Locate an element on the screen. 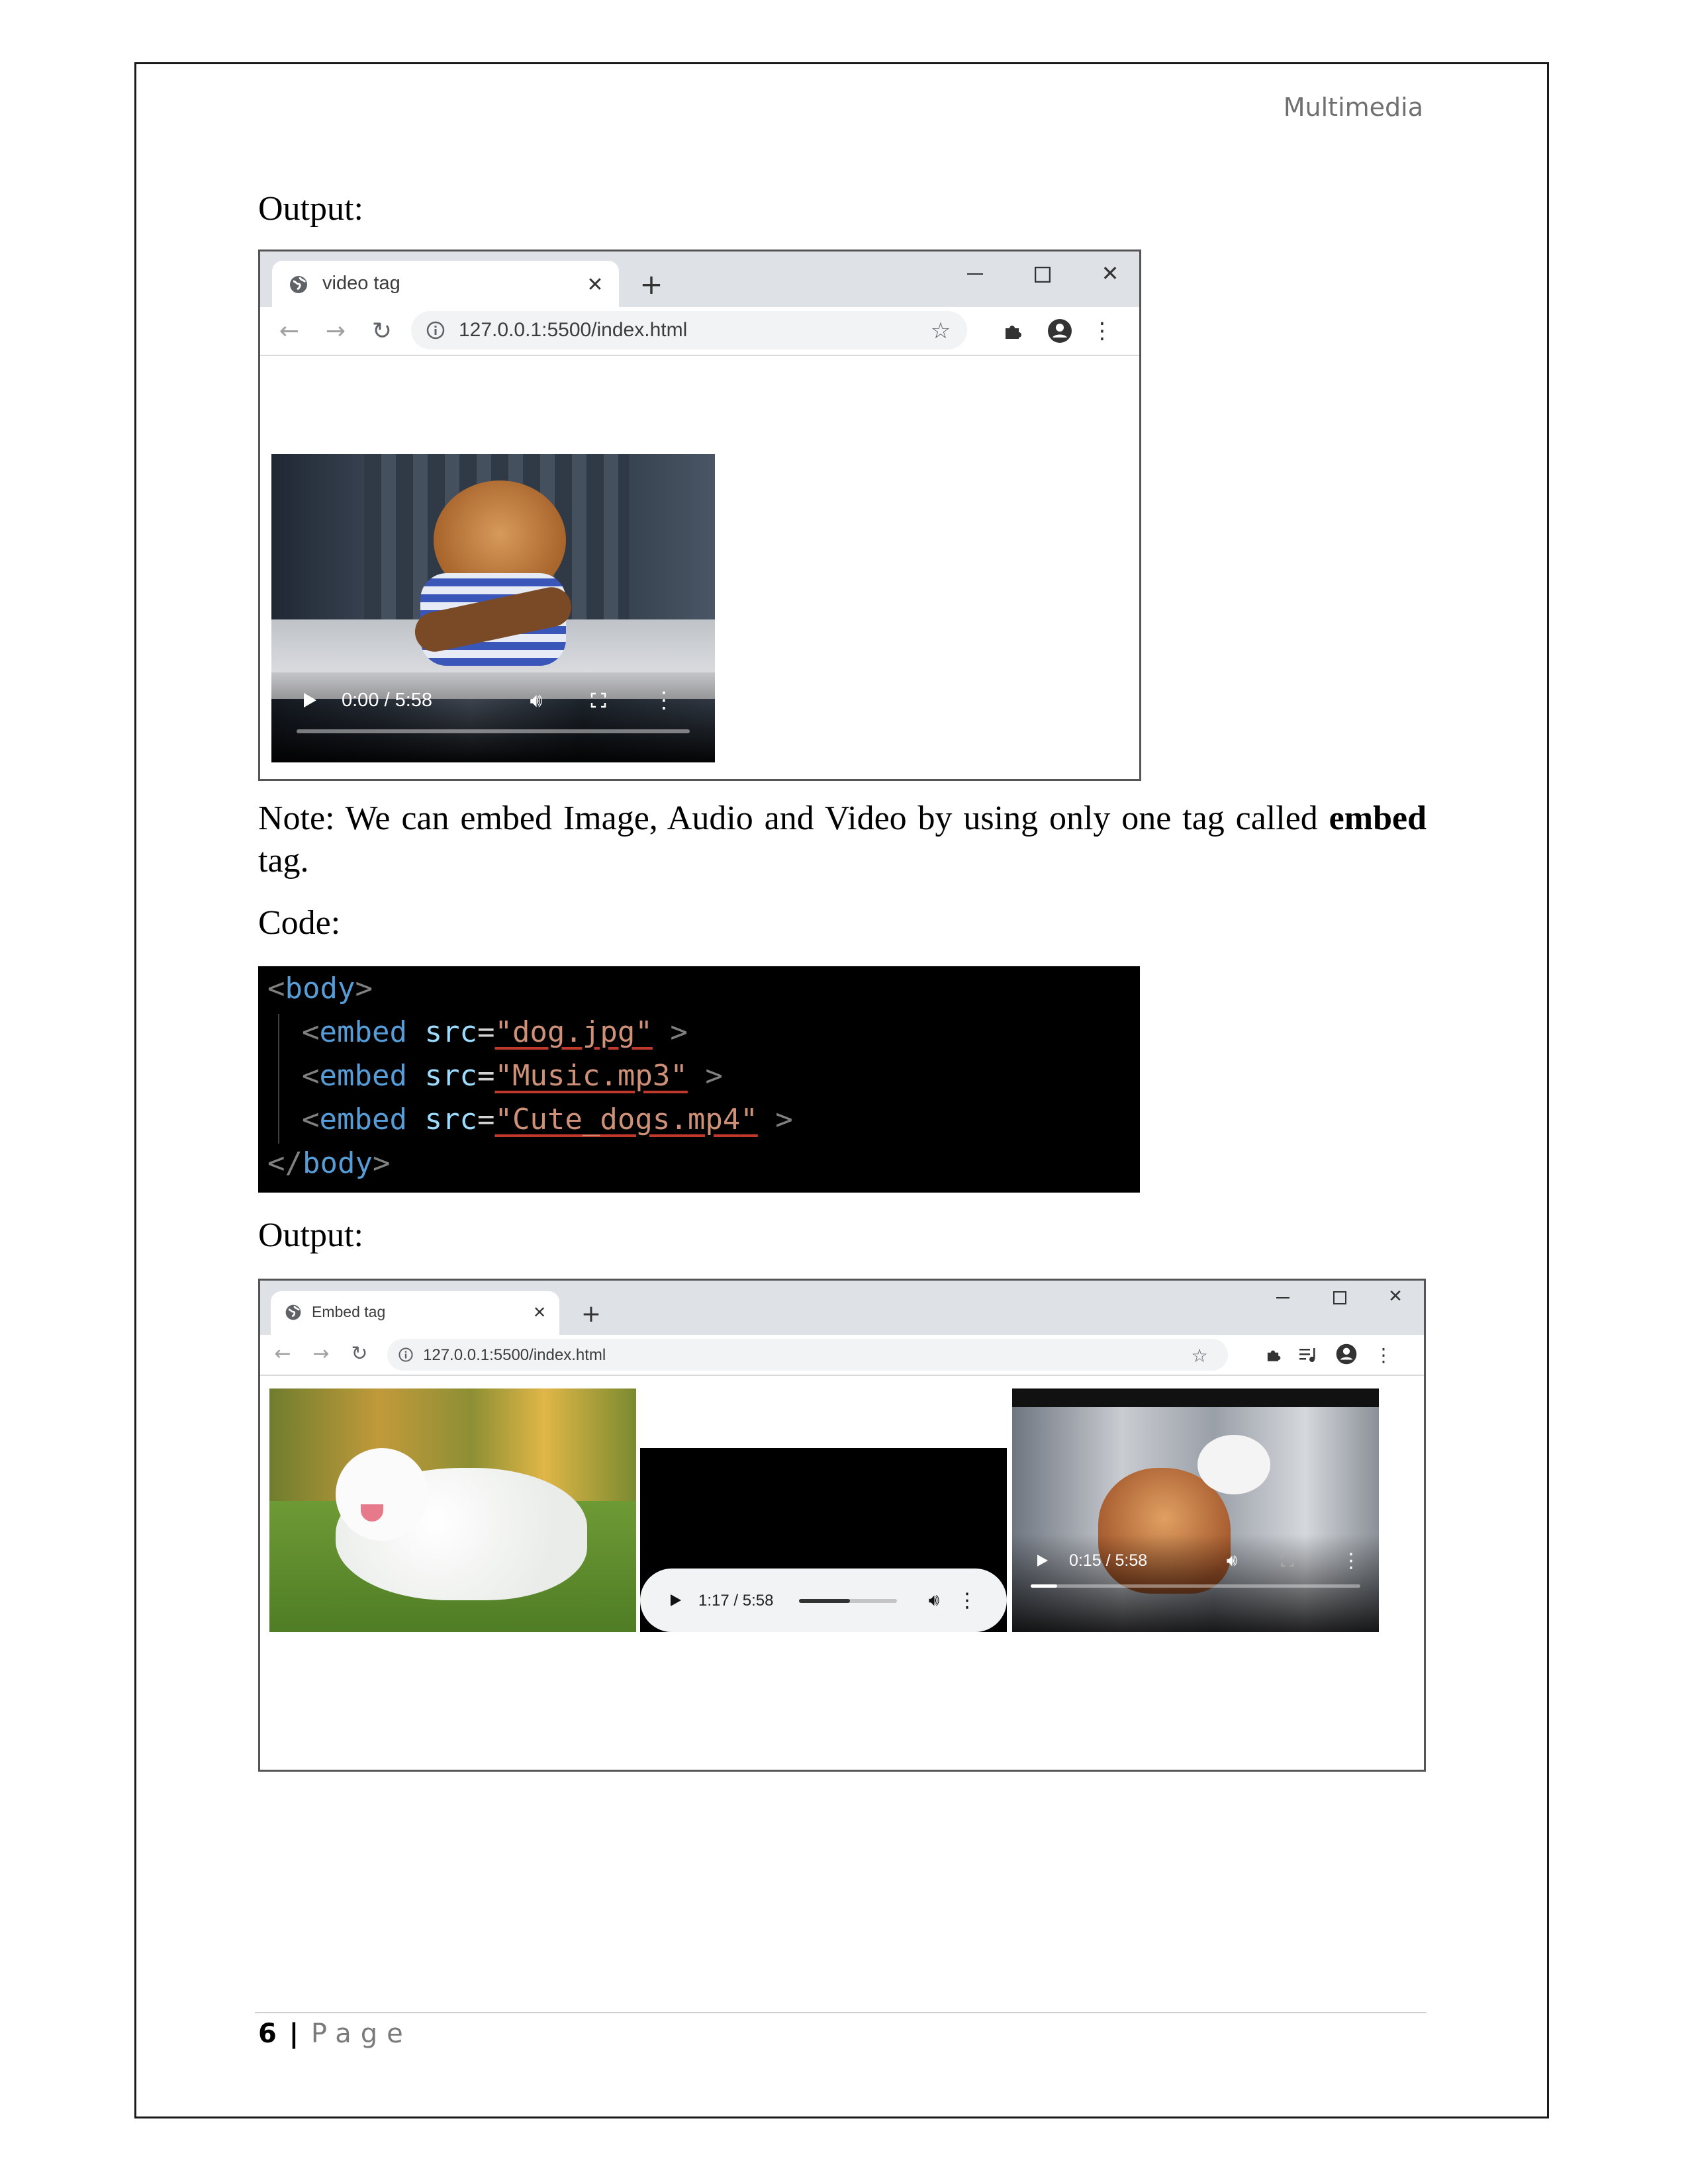 This screenshot has height=2184, width=1688. code-line-embed-1: <embed src="dog.jpg" > is located at coordinates (495, 1032).